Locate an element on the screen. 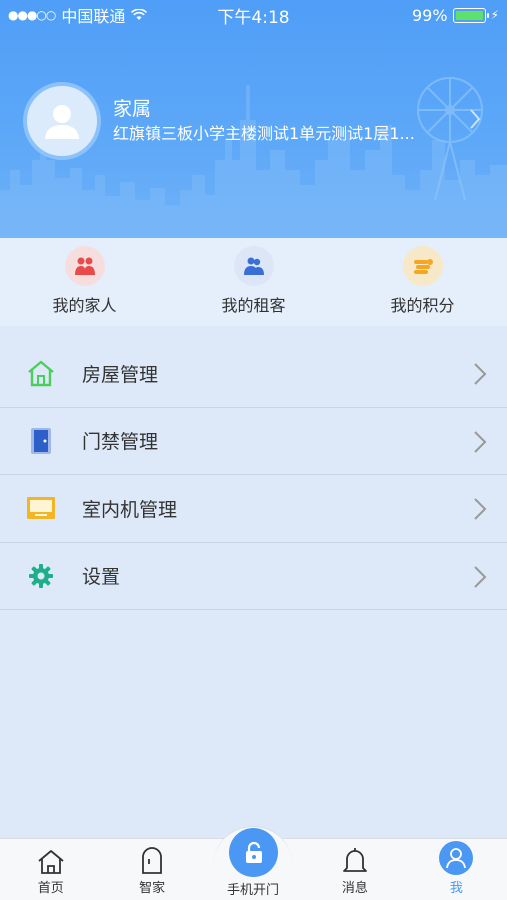  avatar is located at coordinates (62, 121).